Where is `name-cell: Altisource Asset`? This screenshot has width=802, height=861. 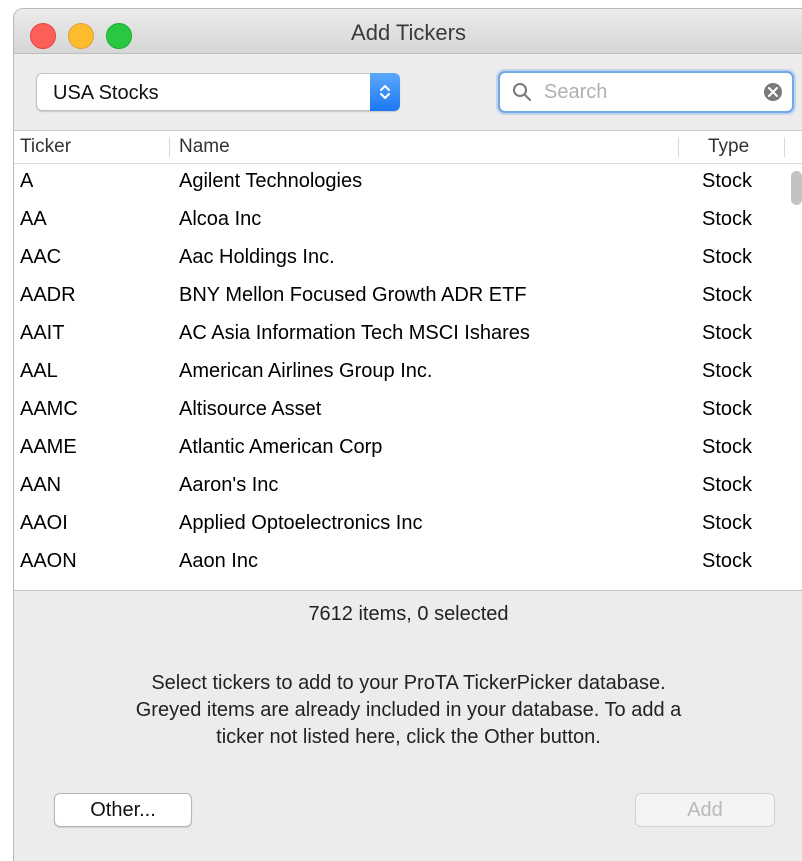
name-cell: Altisource Asset is located at coordinates (250, 409).